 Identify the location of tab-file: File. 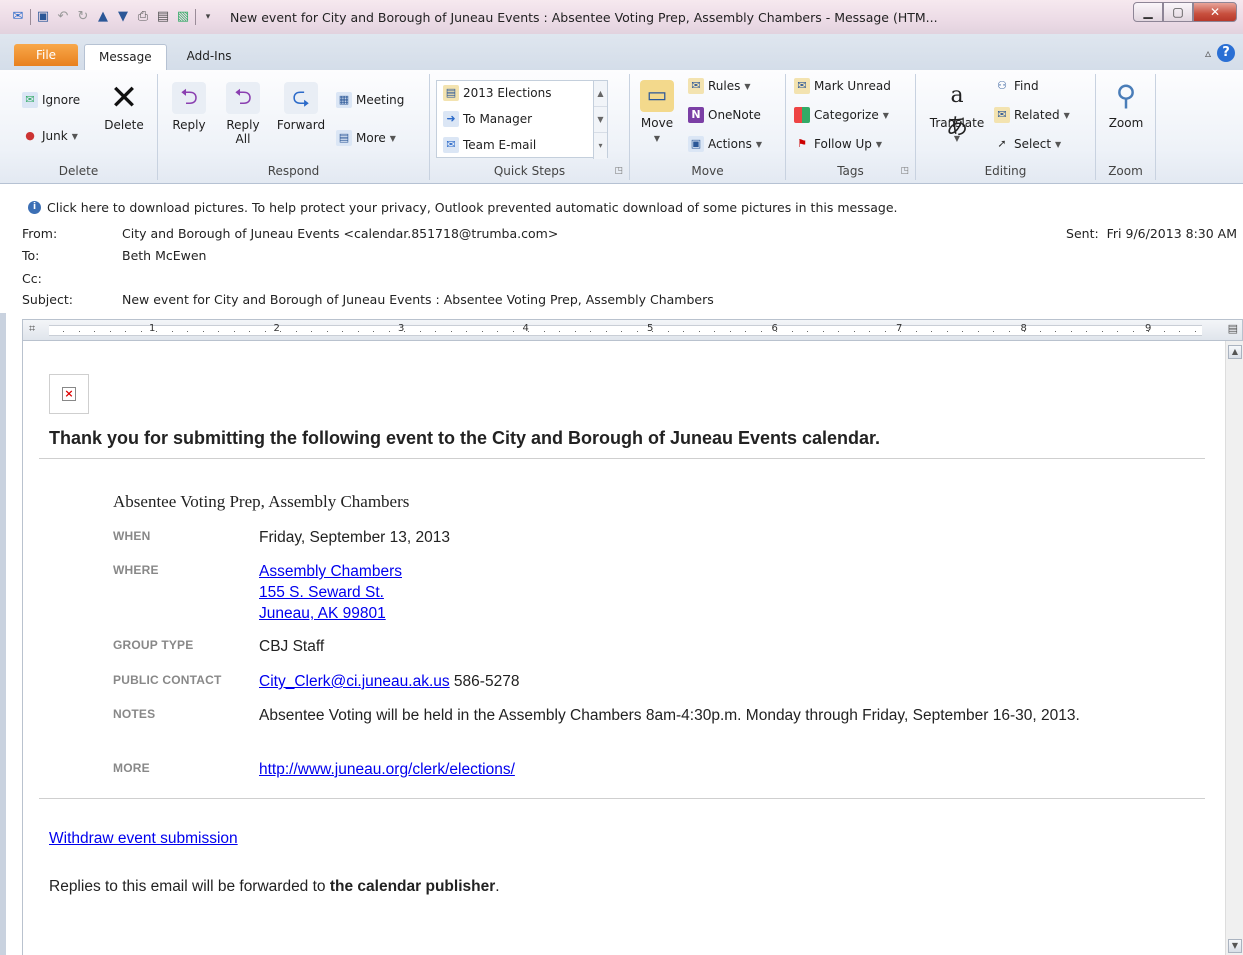
(46, 55).